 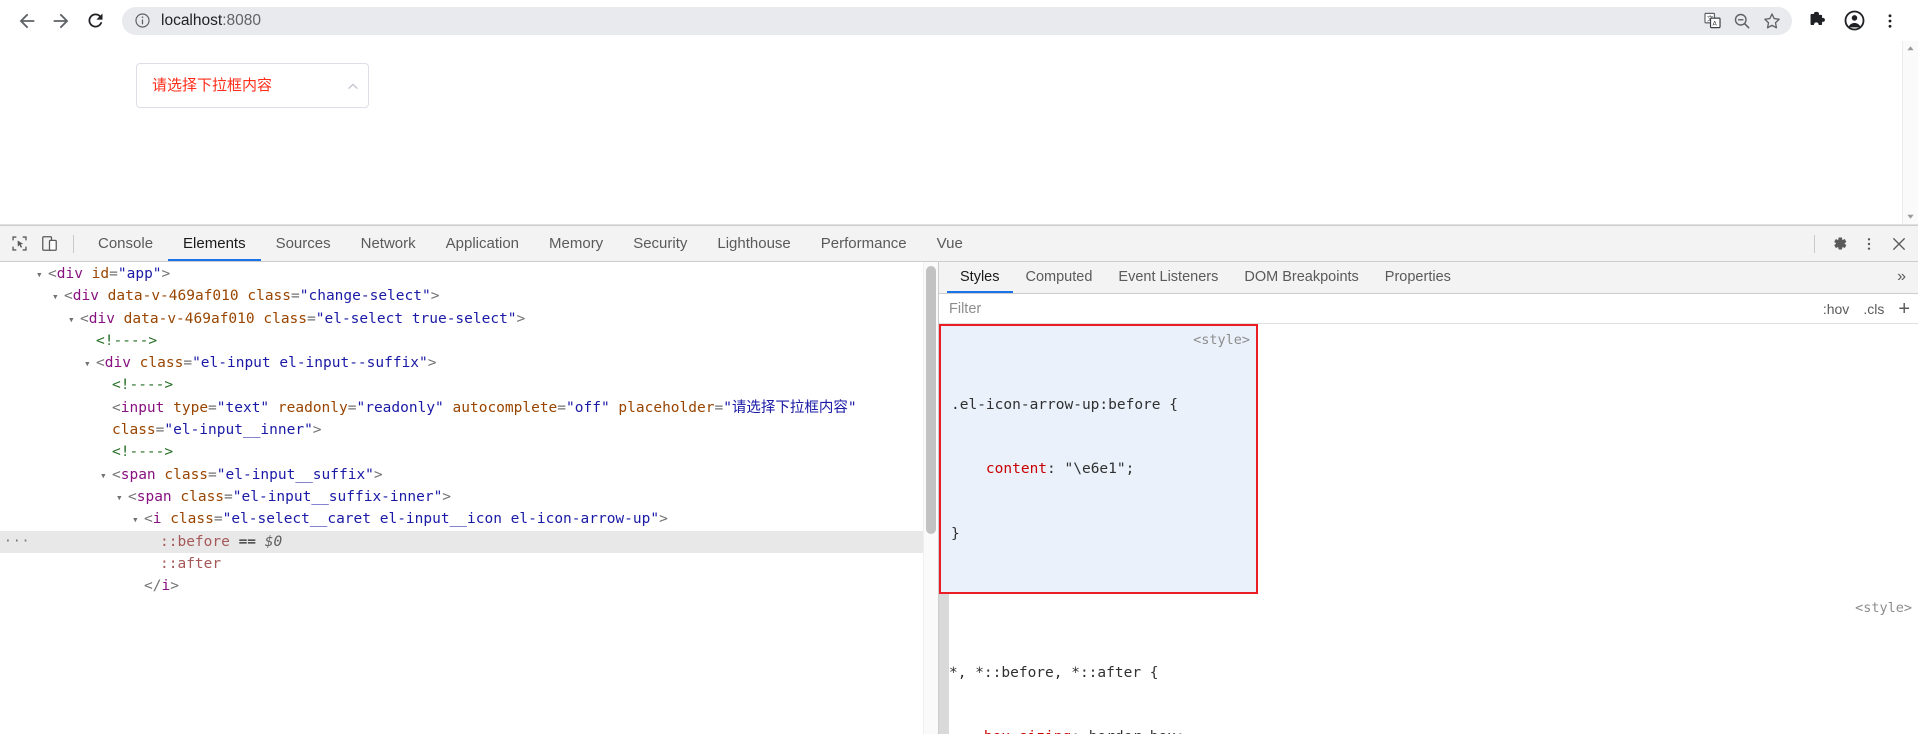 I want to click on styles-tab-event-listeners: Event Listeners, so click(x=1168, y=277).